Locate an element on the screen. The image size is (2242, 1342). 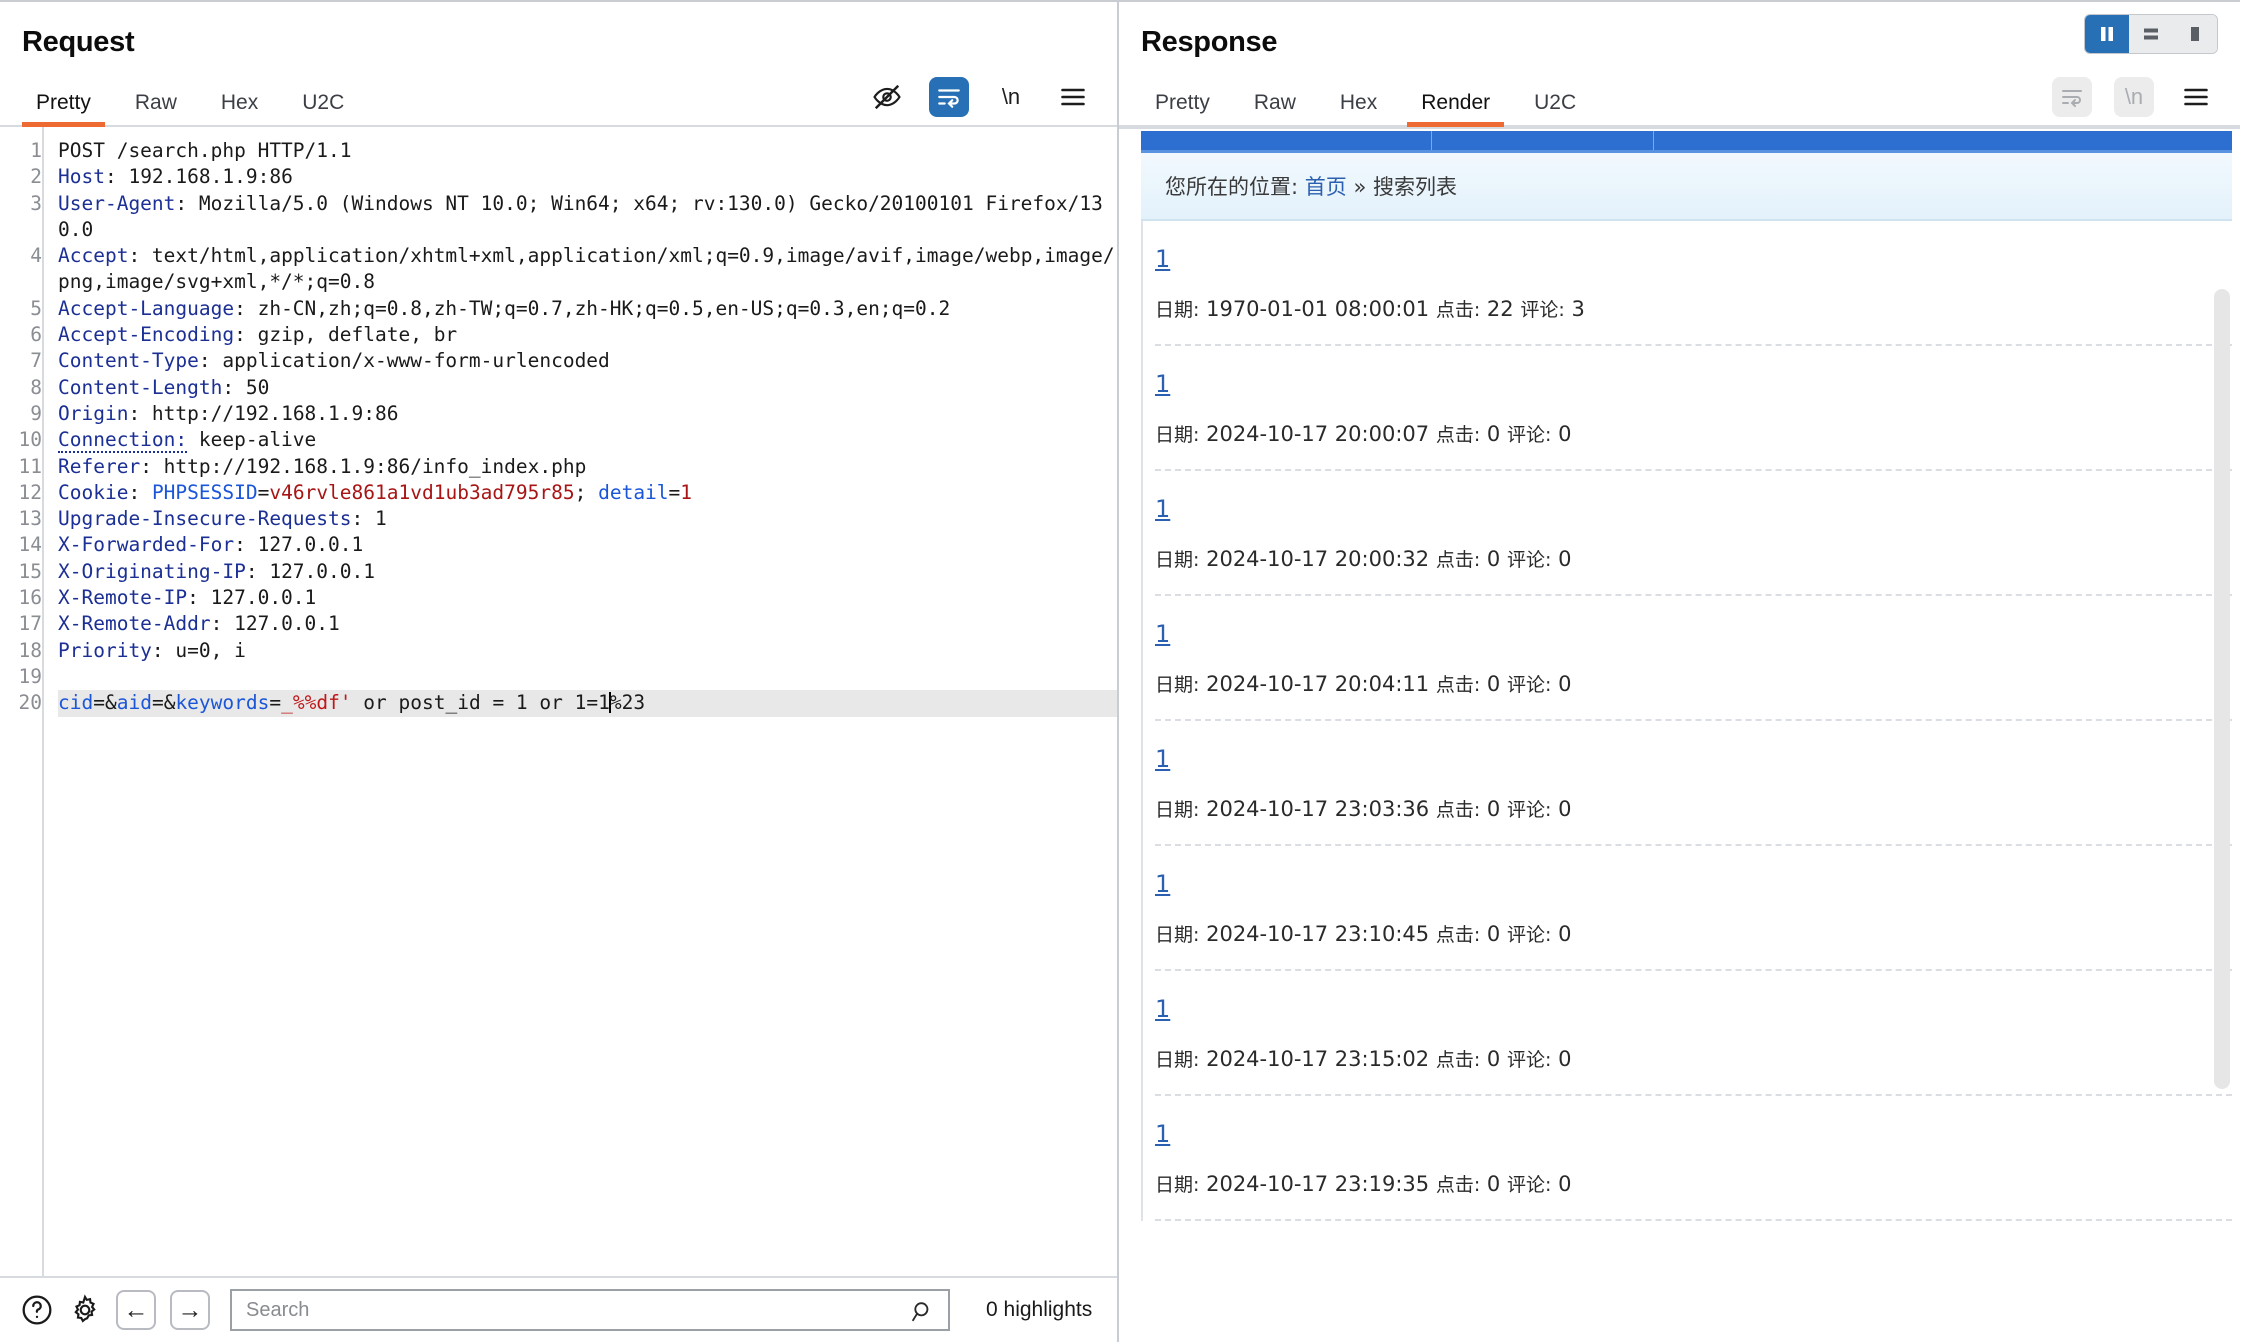
line-number: 11 is located at coordinates (30, 466).